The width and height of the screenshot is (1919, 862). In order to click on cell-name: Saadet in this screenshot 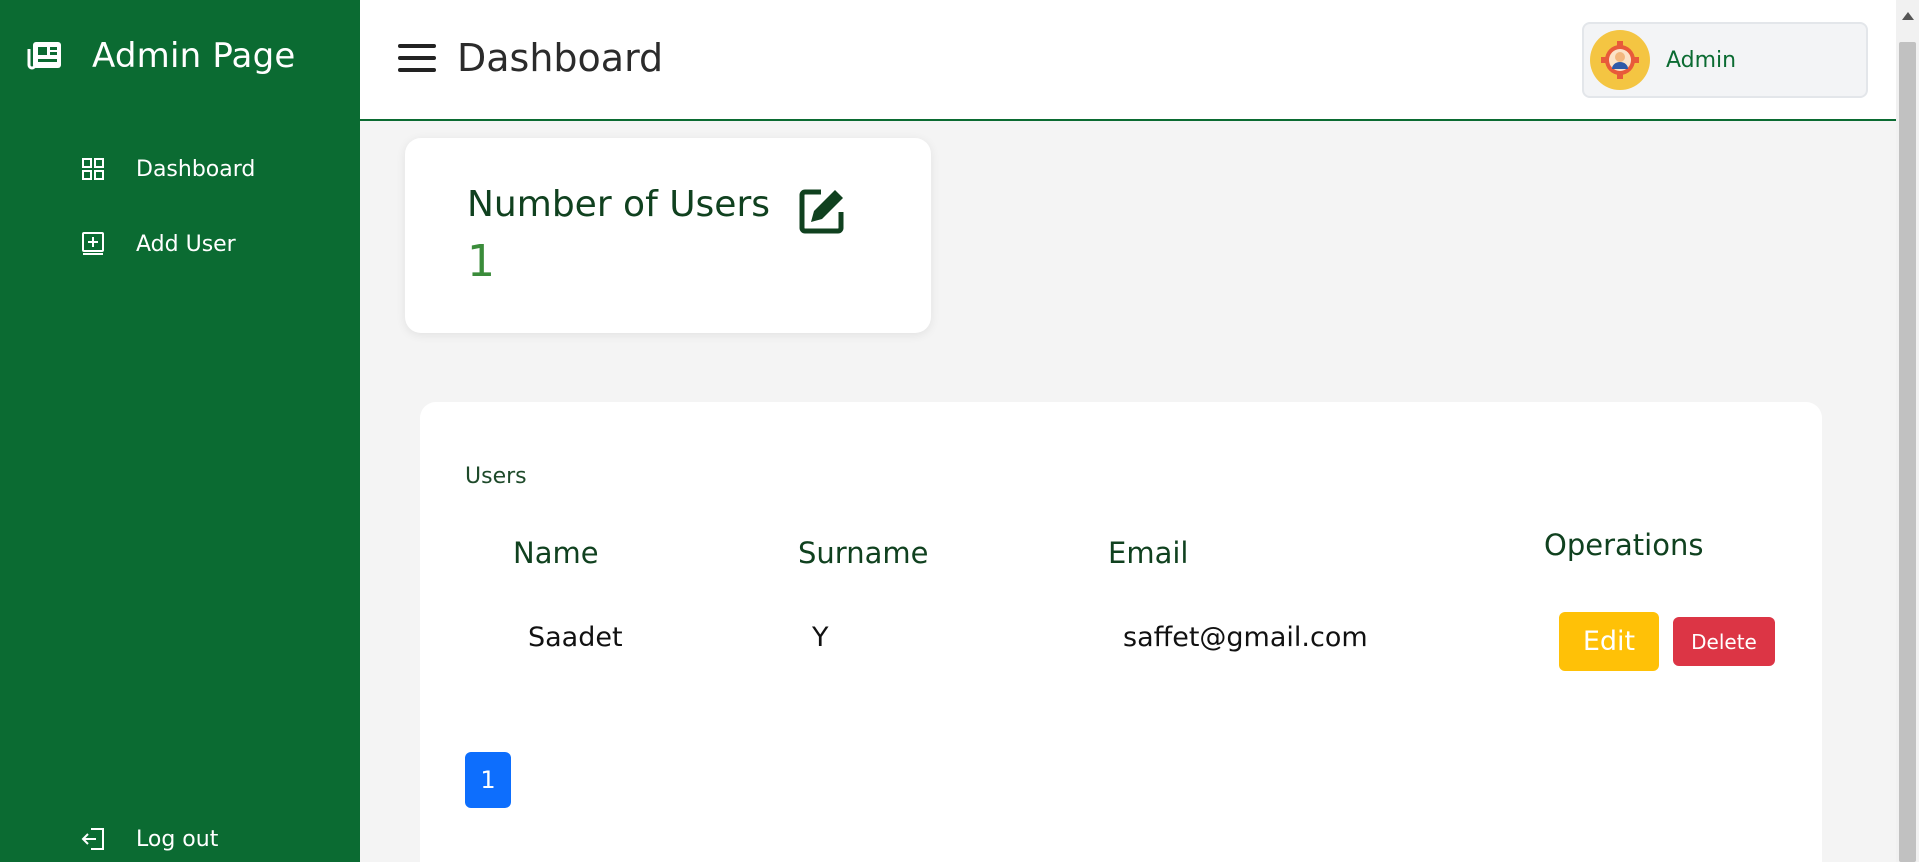, I will do `click(575, 637)`.